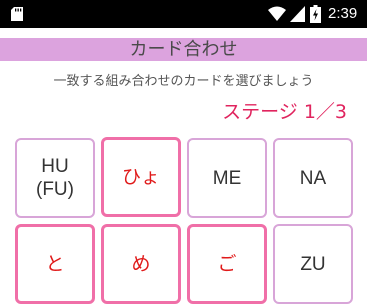 The width and height of the screenshot is (367, 304). Describe the element at coordinates (183, 14) in the screenshot. I see `status-bar: 2:39` at that location.